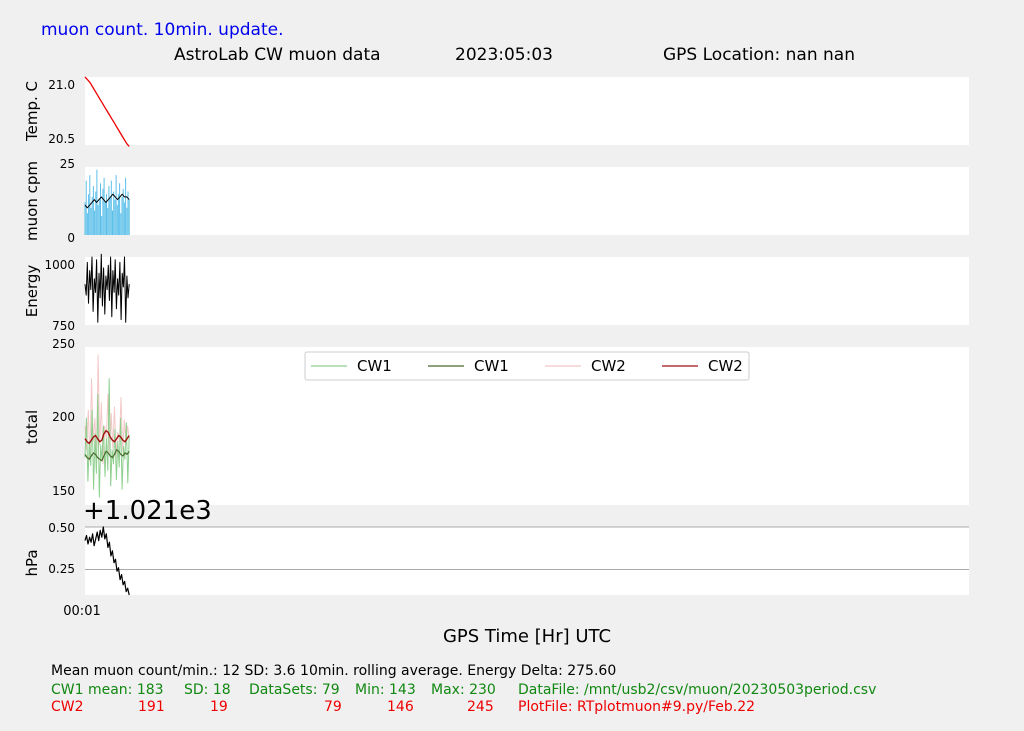  Describe the element at coordinates (480, 707) in the screenshot. I see `cw2-max: 245` at that location.